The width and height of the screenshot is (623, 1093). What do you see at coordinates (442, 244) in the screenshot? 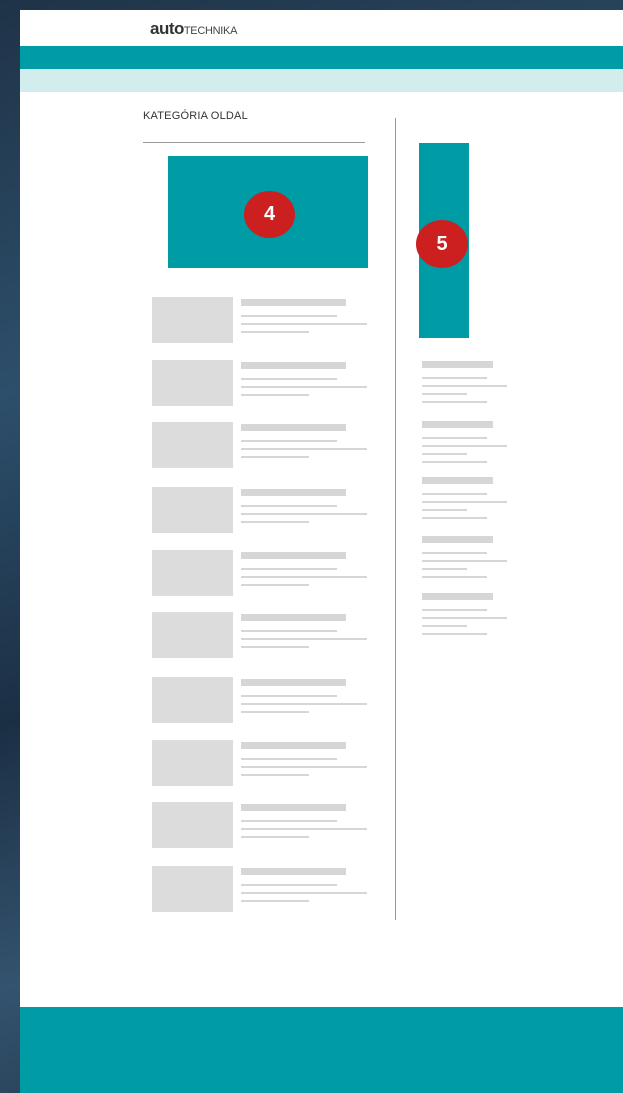
I see `sidebar-position-marker: 5` at bounding box center [442, 244].